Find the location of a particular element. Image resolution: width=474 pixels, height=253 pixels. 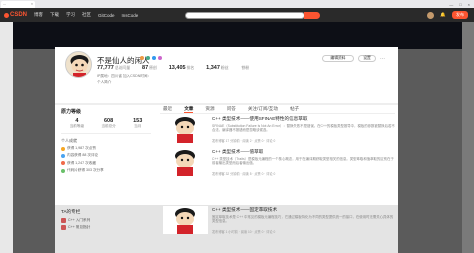

content-tabs: 最近 文章 资源 问答 关注/订阅/互动 帖子 is located at coordinates (277, 109).